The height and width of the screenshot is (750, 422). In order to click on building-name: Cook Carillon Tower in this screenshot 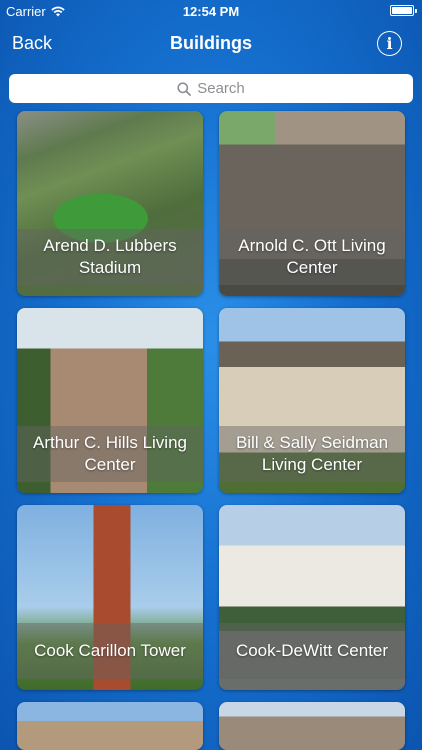, I will do `click(110, 651)`.